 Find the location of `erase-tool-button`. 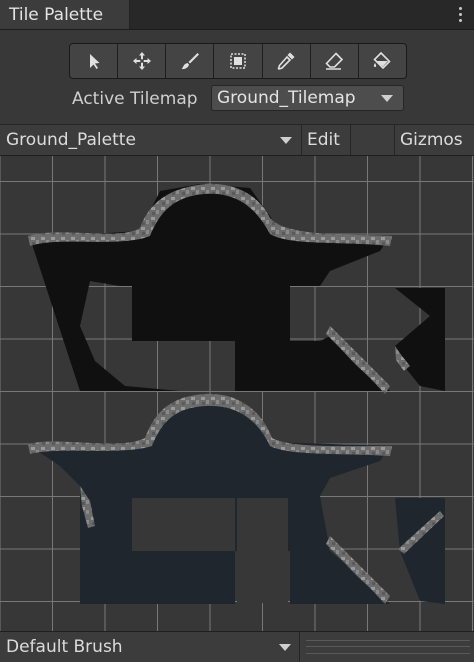

erase-tool-button is located at coordinates (334, 61).